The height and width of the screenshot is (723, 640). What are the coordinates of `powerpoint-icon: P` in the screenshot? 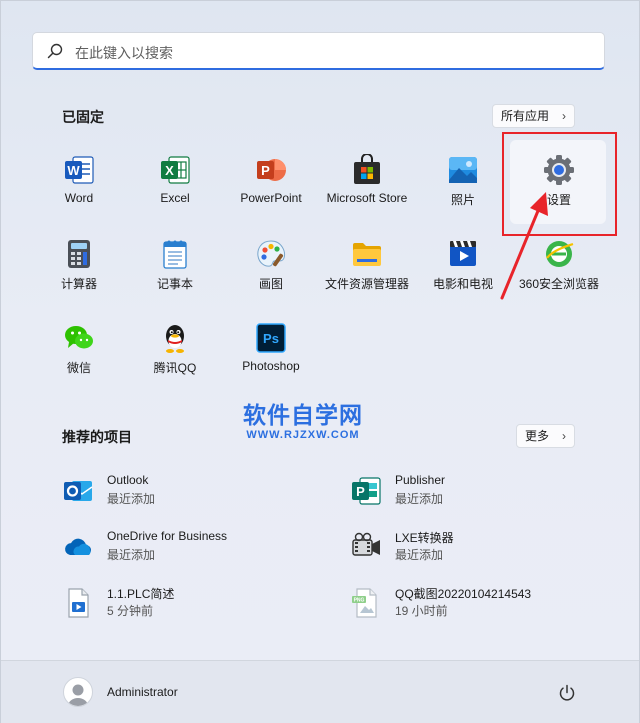 It's located at (271, 170).